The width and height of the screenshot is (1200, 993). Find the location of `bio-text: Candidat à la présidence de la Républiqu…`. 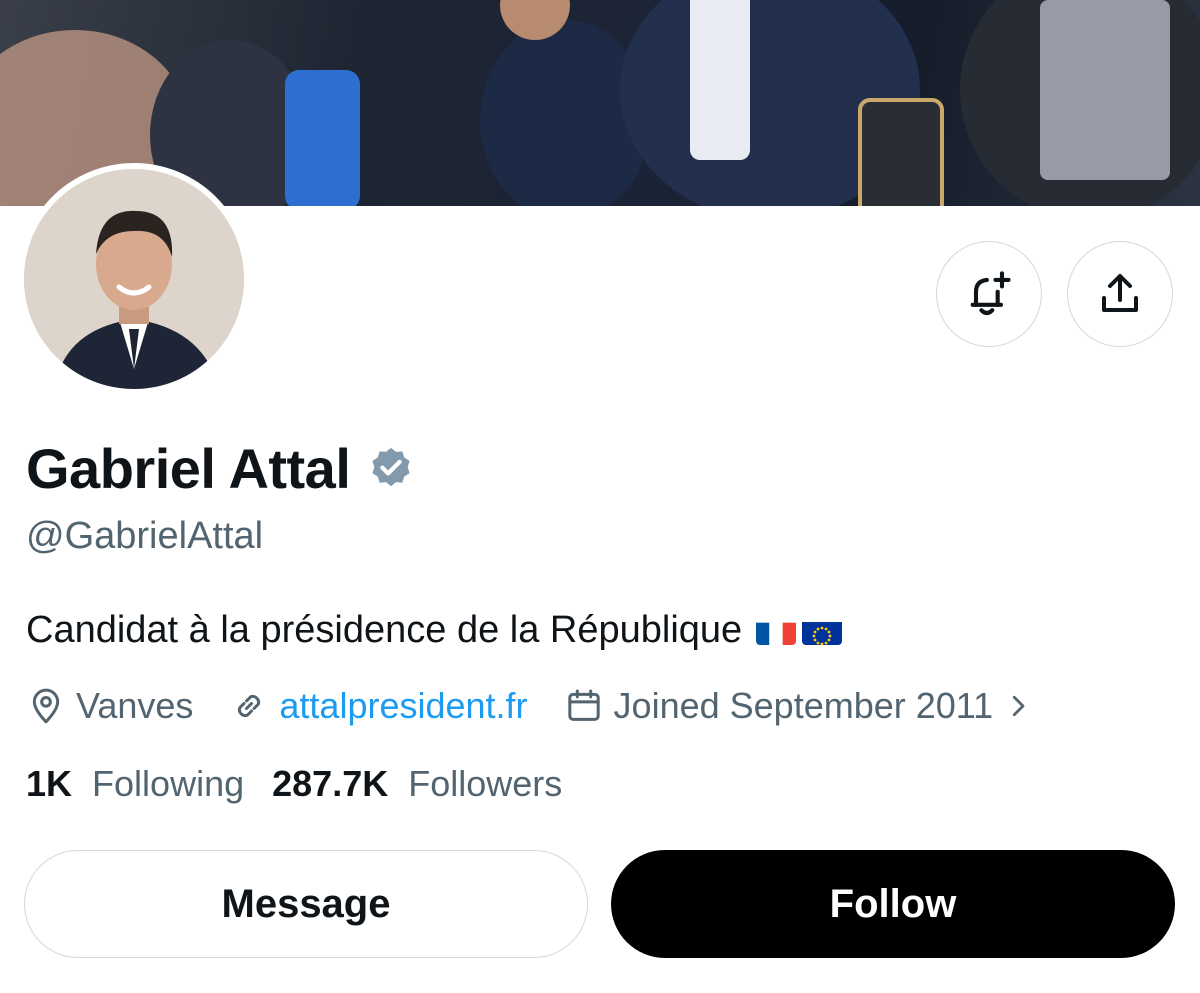

bio-text: Candidat à la présidence de la Républiqu… is located at coordinates (384, 630).